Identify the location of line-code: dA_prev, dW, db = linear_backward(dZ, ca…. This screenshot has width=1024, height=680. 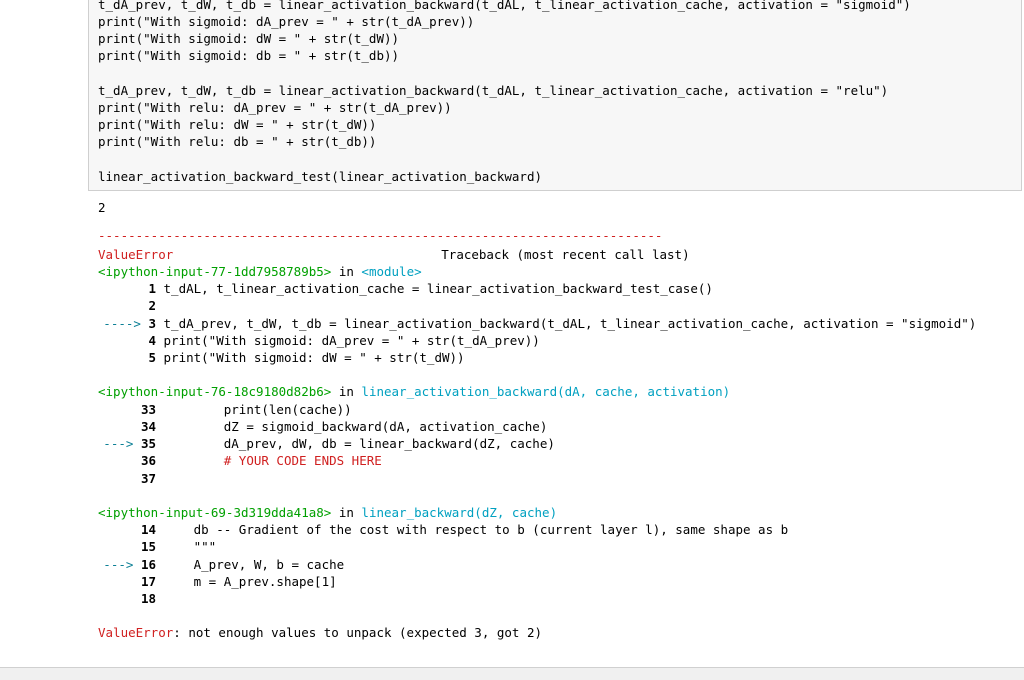
(359, 443).